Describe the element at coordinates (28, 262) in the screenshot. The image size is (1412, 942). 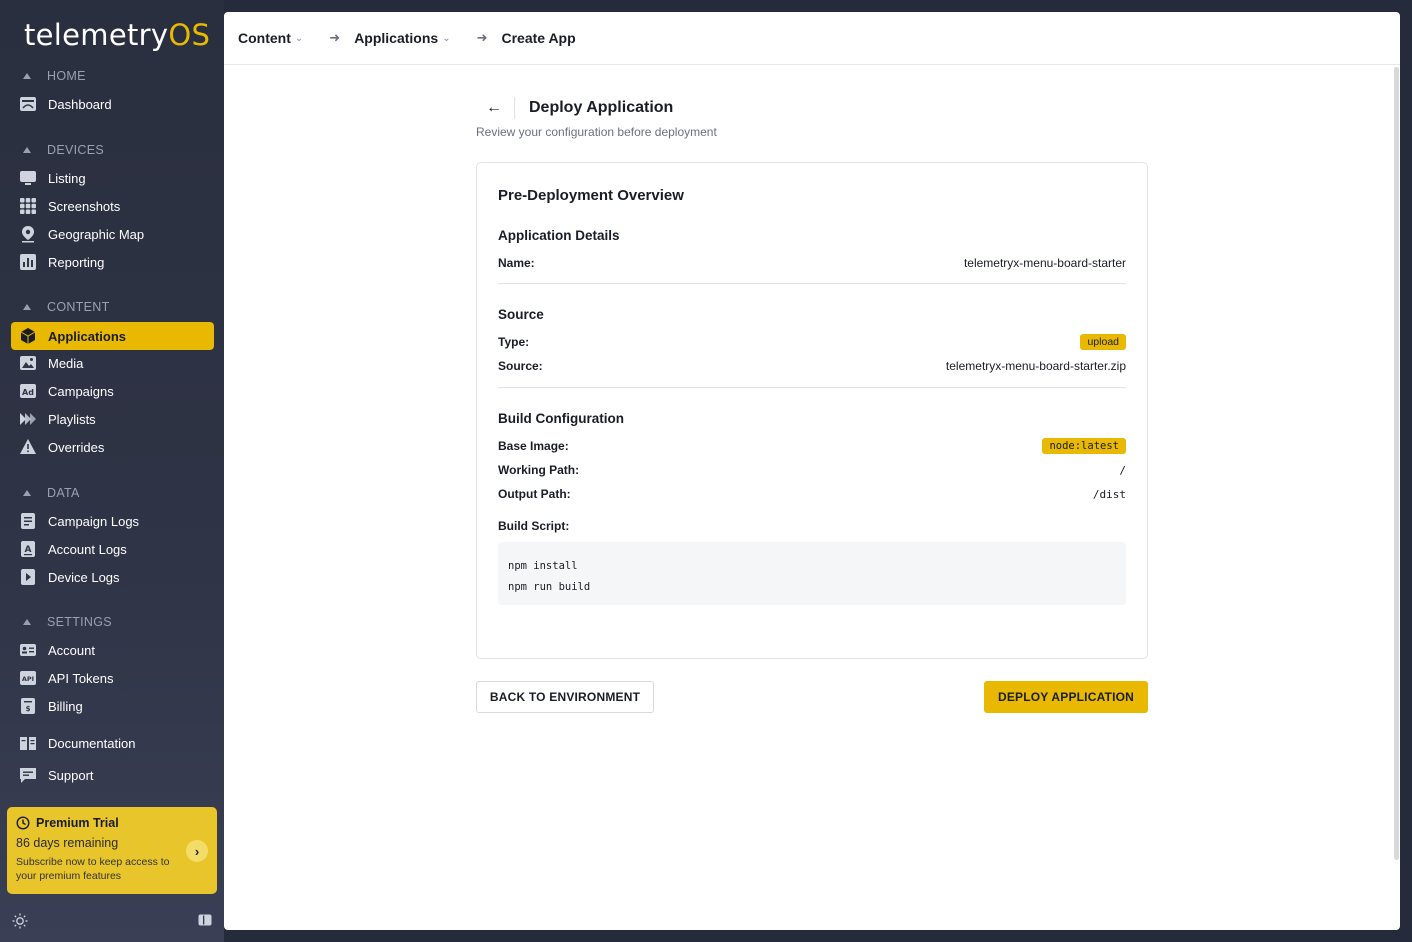
I see `bar-chart-icon` at that location.